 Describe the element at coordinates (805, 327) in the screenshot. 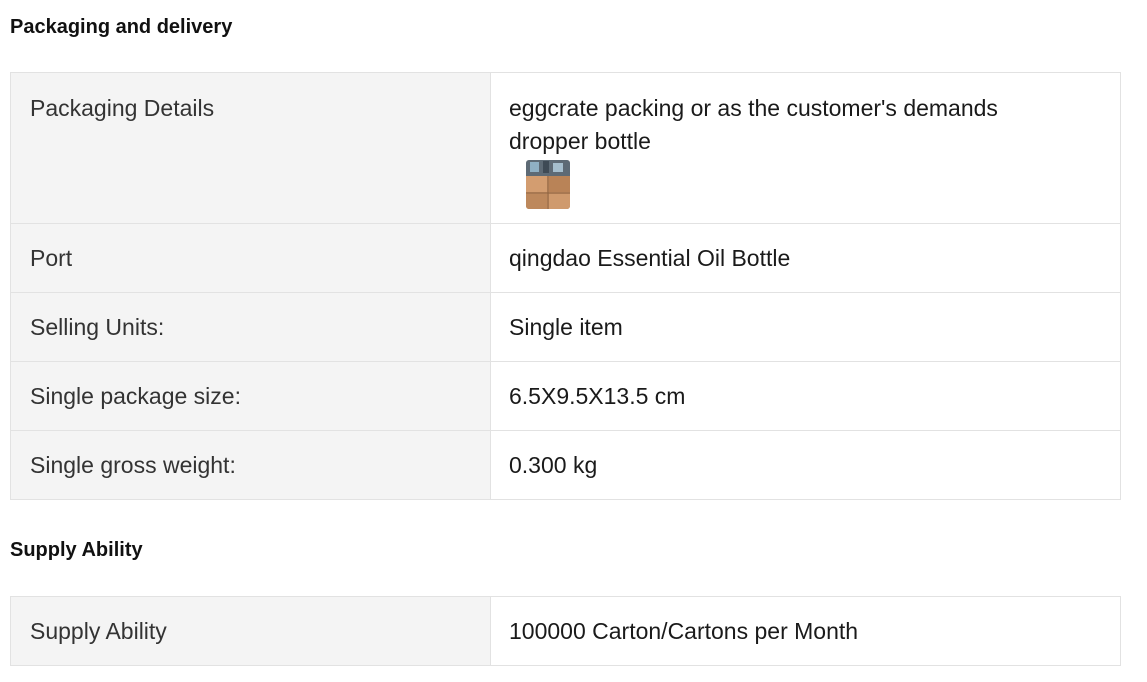

I see `selling-units-value: Single item` at that location.